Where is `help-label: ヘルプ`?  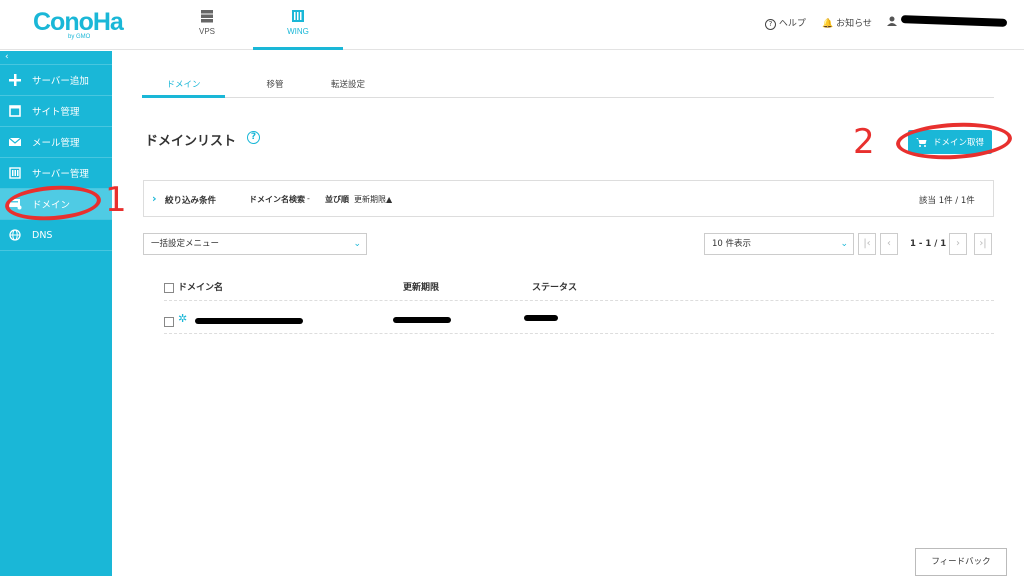
help-label: ヘルプ is located at coordinates (792, 24).